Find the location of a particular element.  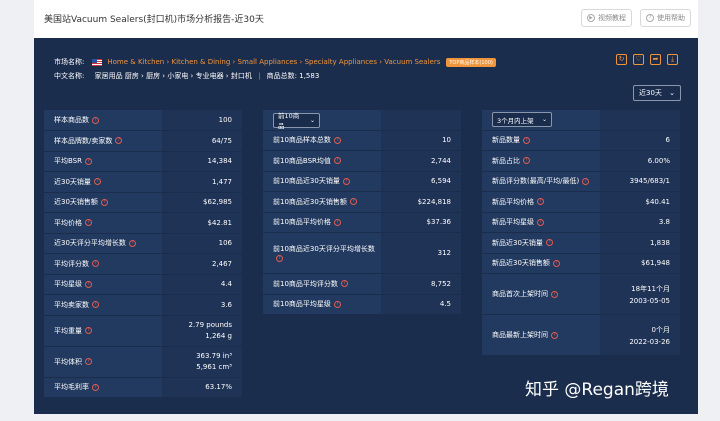

metric-label: 平均评分数? is located at coordinates (103, 264).